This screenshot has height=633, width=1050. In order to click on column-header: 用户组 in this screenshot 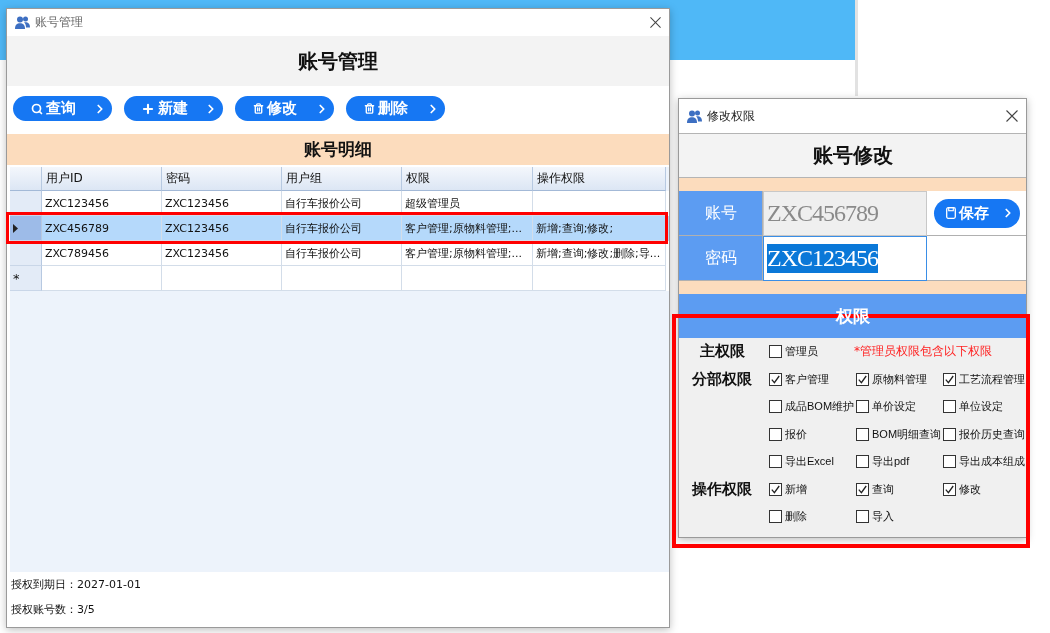, I will do `click(342, 179)`.